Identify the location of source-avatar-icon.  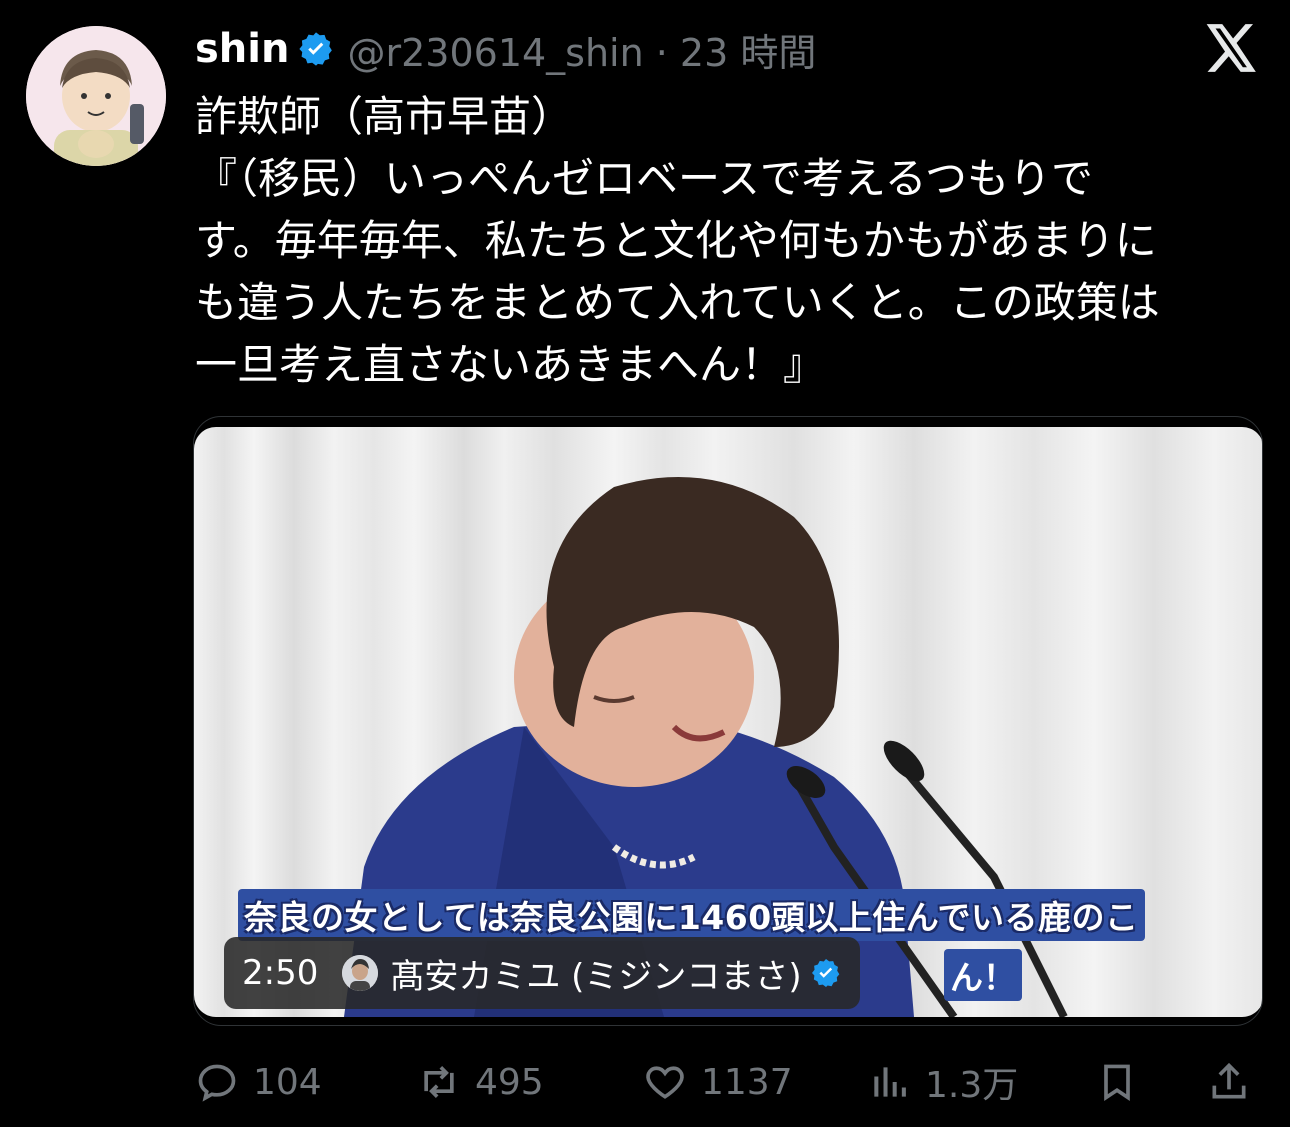
(360, 973).